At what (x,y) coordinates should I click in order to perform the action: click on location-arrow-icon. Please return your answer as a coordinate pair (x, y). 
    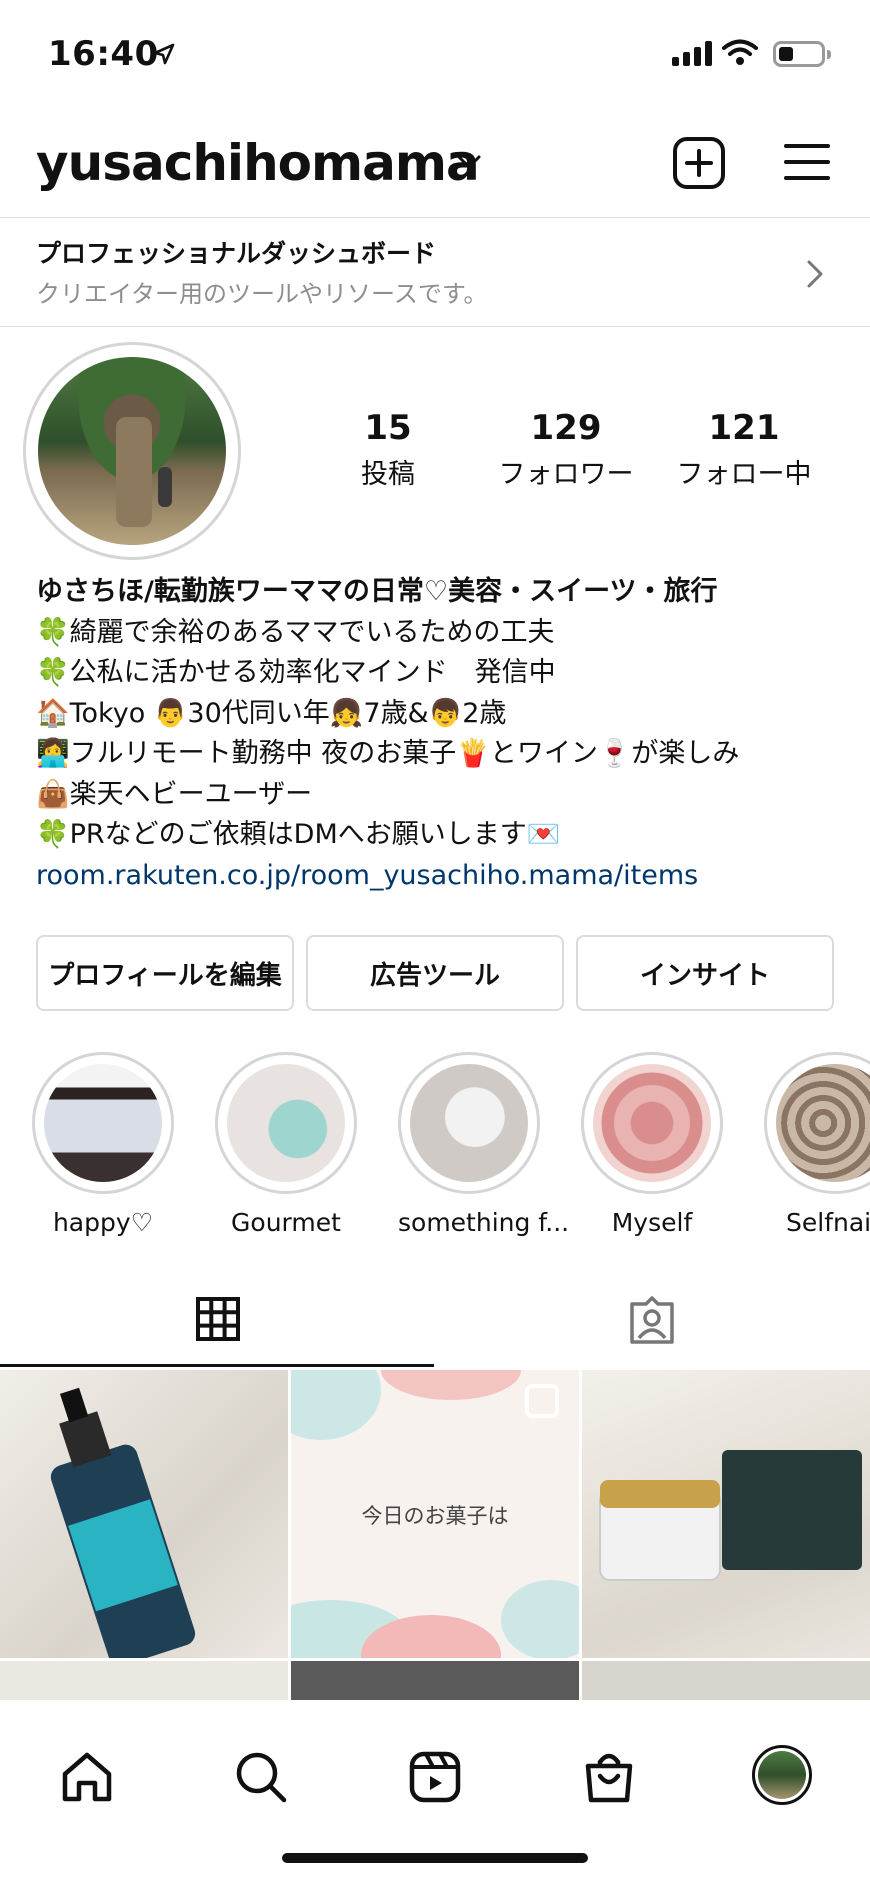
    Looking at the image, I should click on (164, 54).